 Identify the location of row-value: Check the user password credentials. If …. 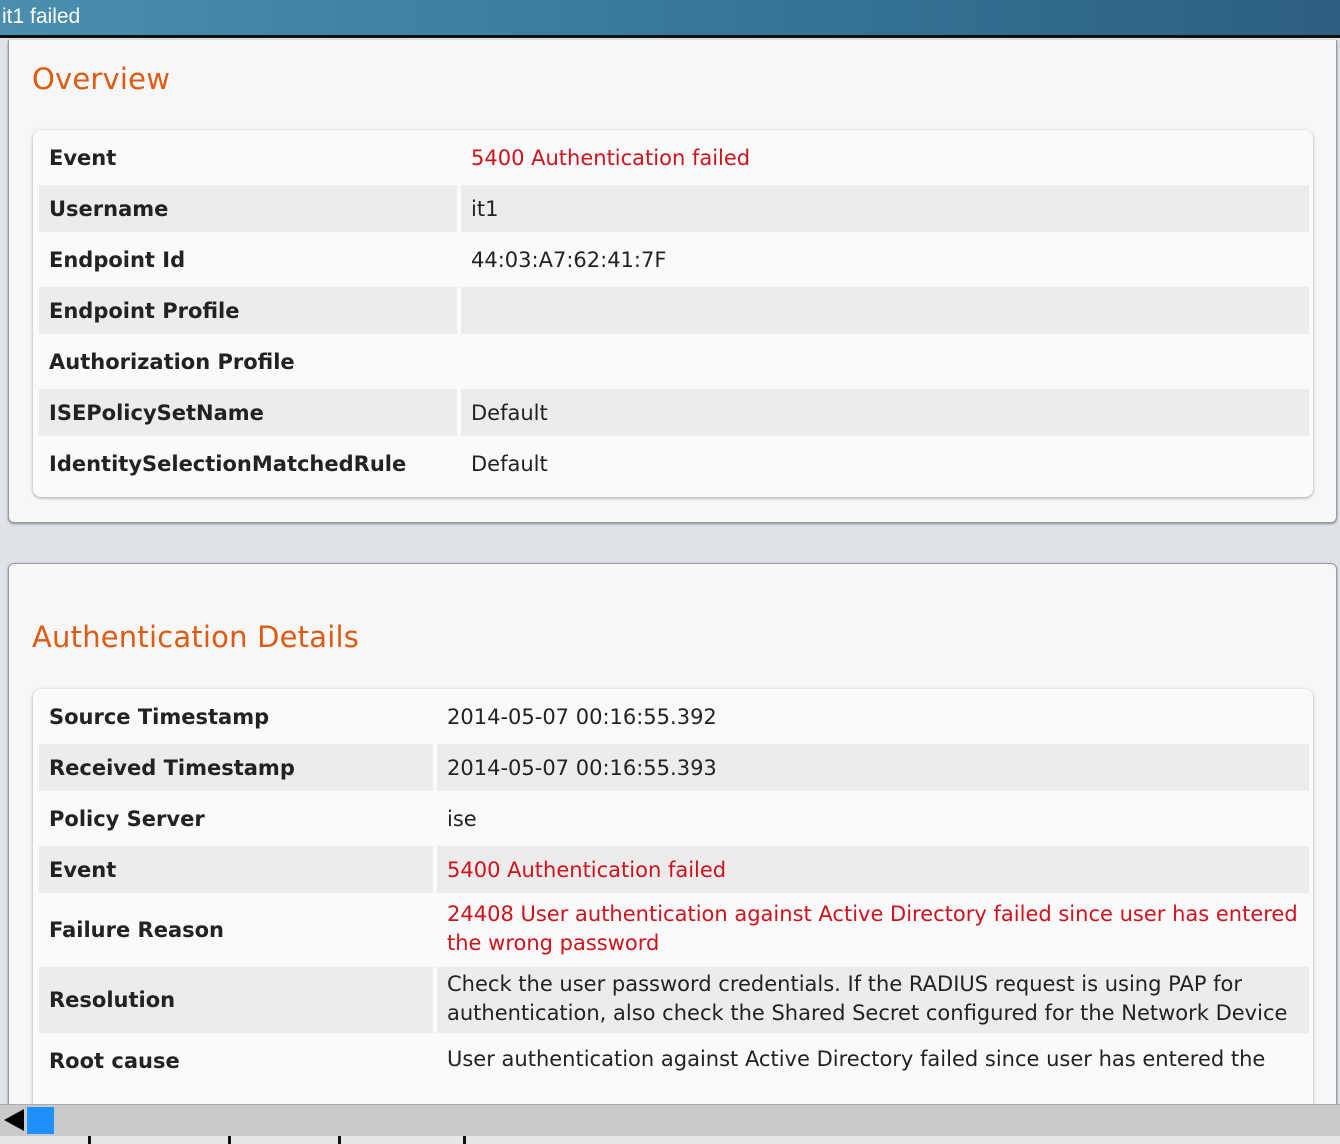
(873, 1000).